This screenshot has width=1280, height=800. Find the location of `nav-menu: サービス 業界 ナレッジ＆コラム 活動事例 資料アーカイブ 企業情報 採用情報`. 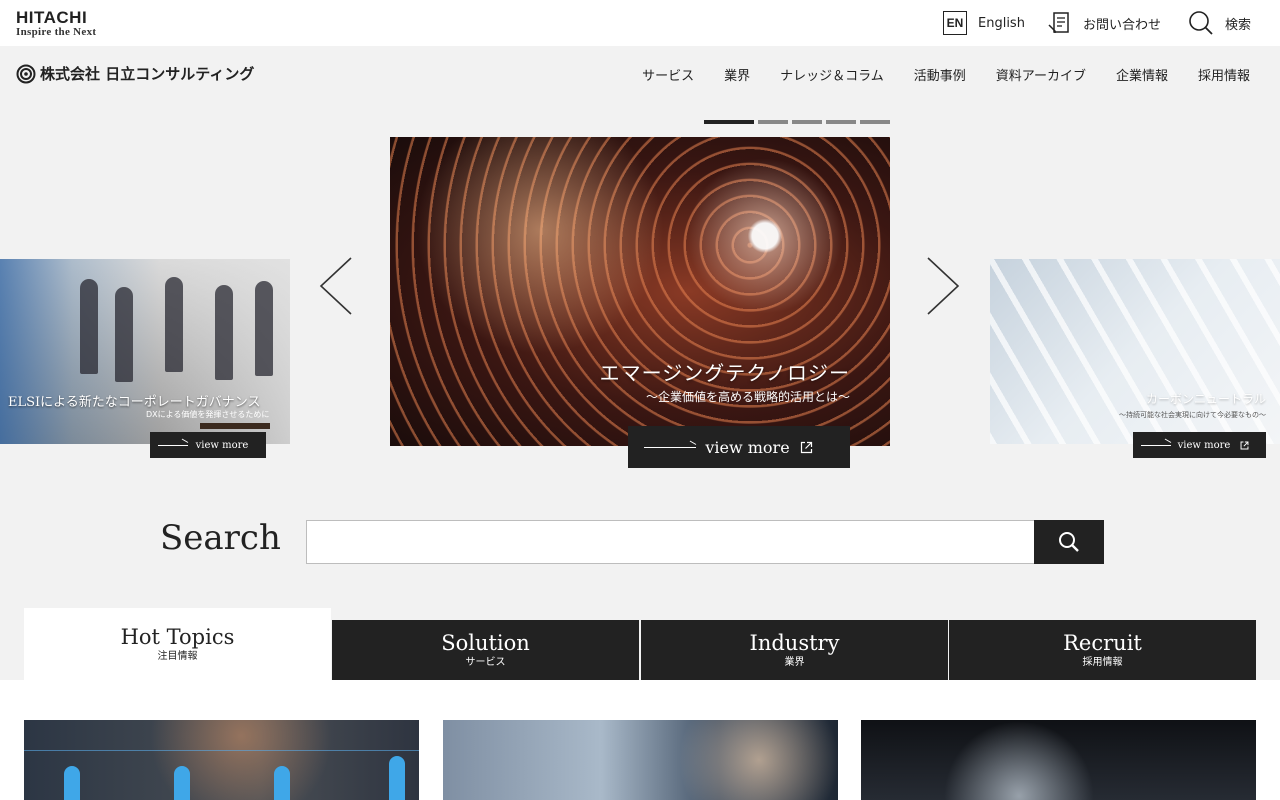

nav-menu: サービス 業界 ナレッジ＆コラム 活動事例 資料アーカイブ 企業情報 採用情報 is located at coordinates (946, 74).